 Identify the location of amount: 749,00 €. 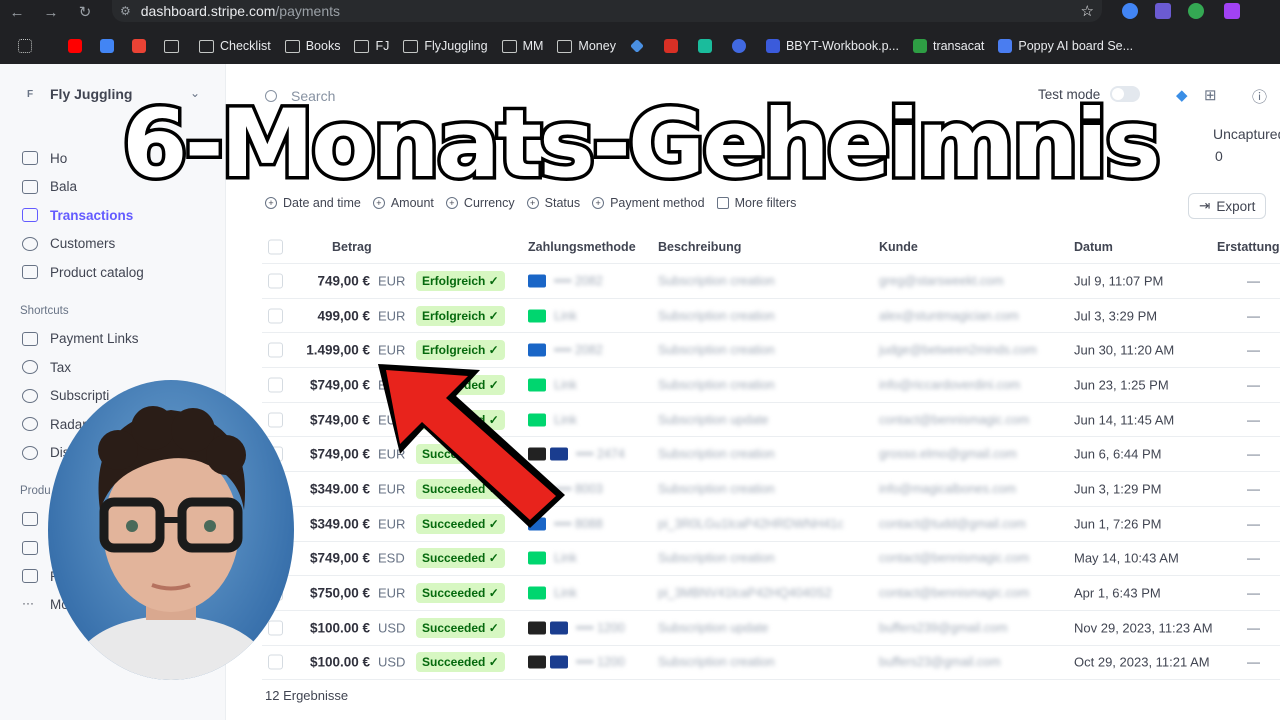
(343, 281).